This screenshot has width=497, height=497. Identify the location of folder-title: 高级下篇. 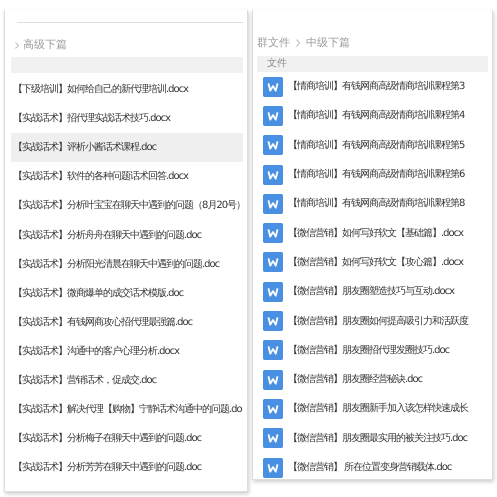
(45, 44).